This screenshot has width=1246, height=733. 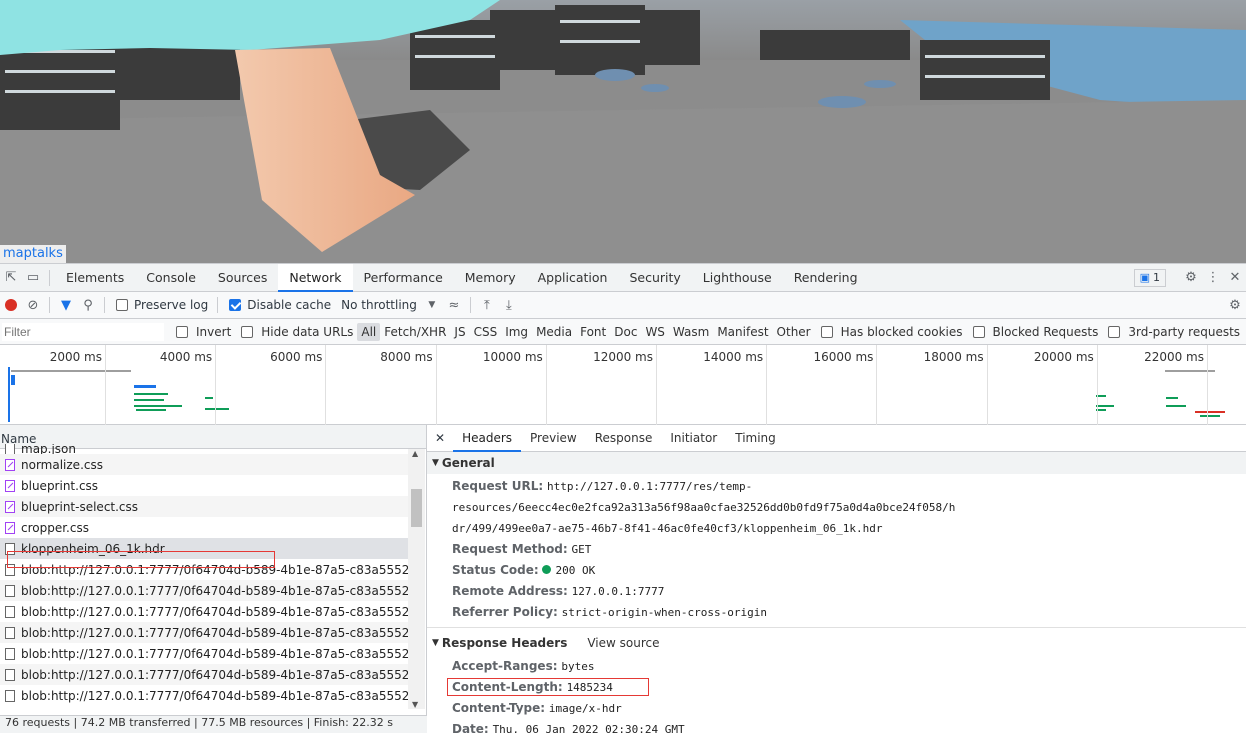 What do you see at coordinates (11, 278) in the screenshot?
I see `inspect-element-icon: ⇱` at bounding box center [11, 278].